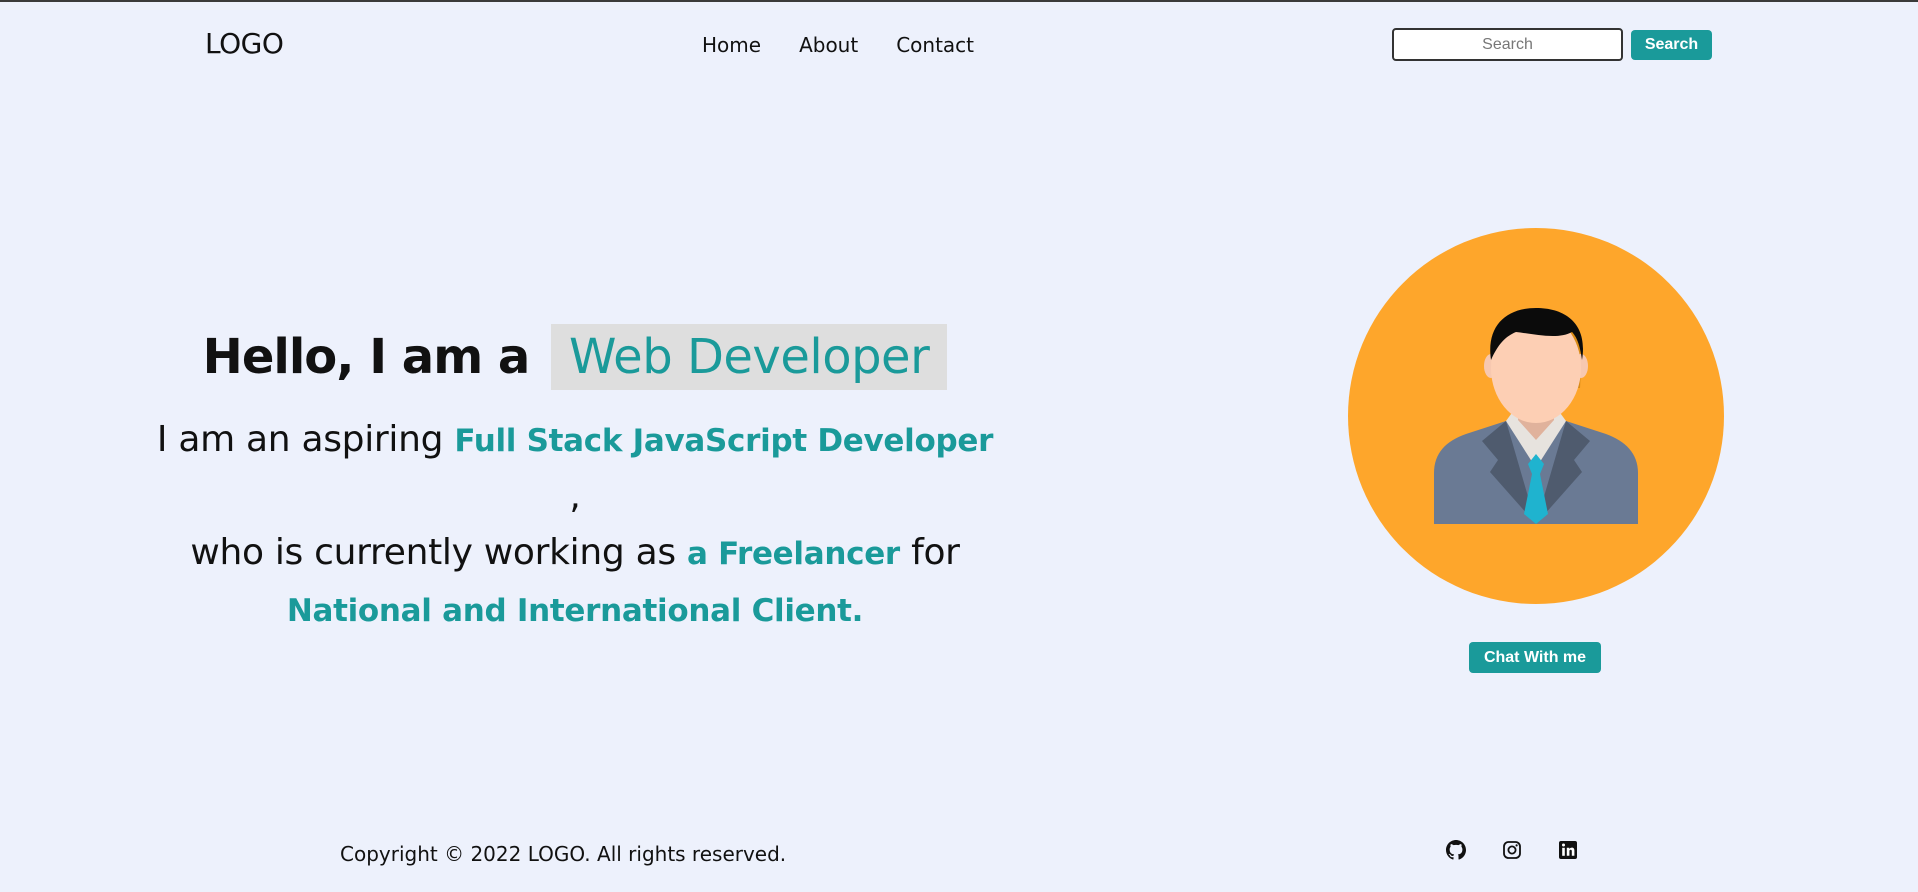 This screenshot has width=1918, height=892. Describe the element at coordinates (244, 43) in the screenshot. I see `logo: LOGO` at that location.